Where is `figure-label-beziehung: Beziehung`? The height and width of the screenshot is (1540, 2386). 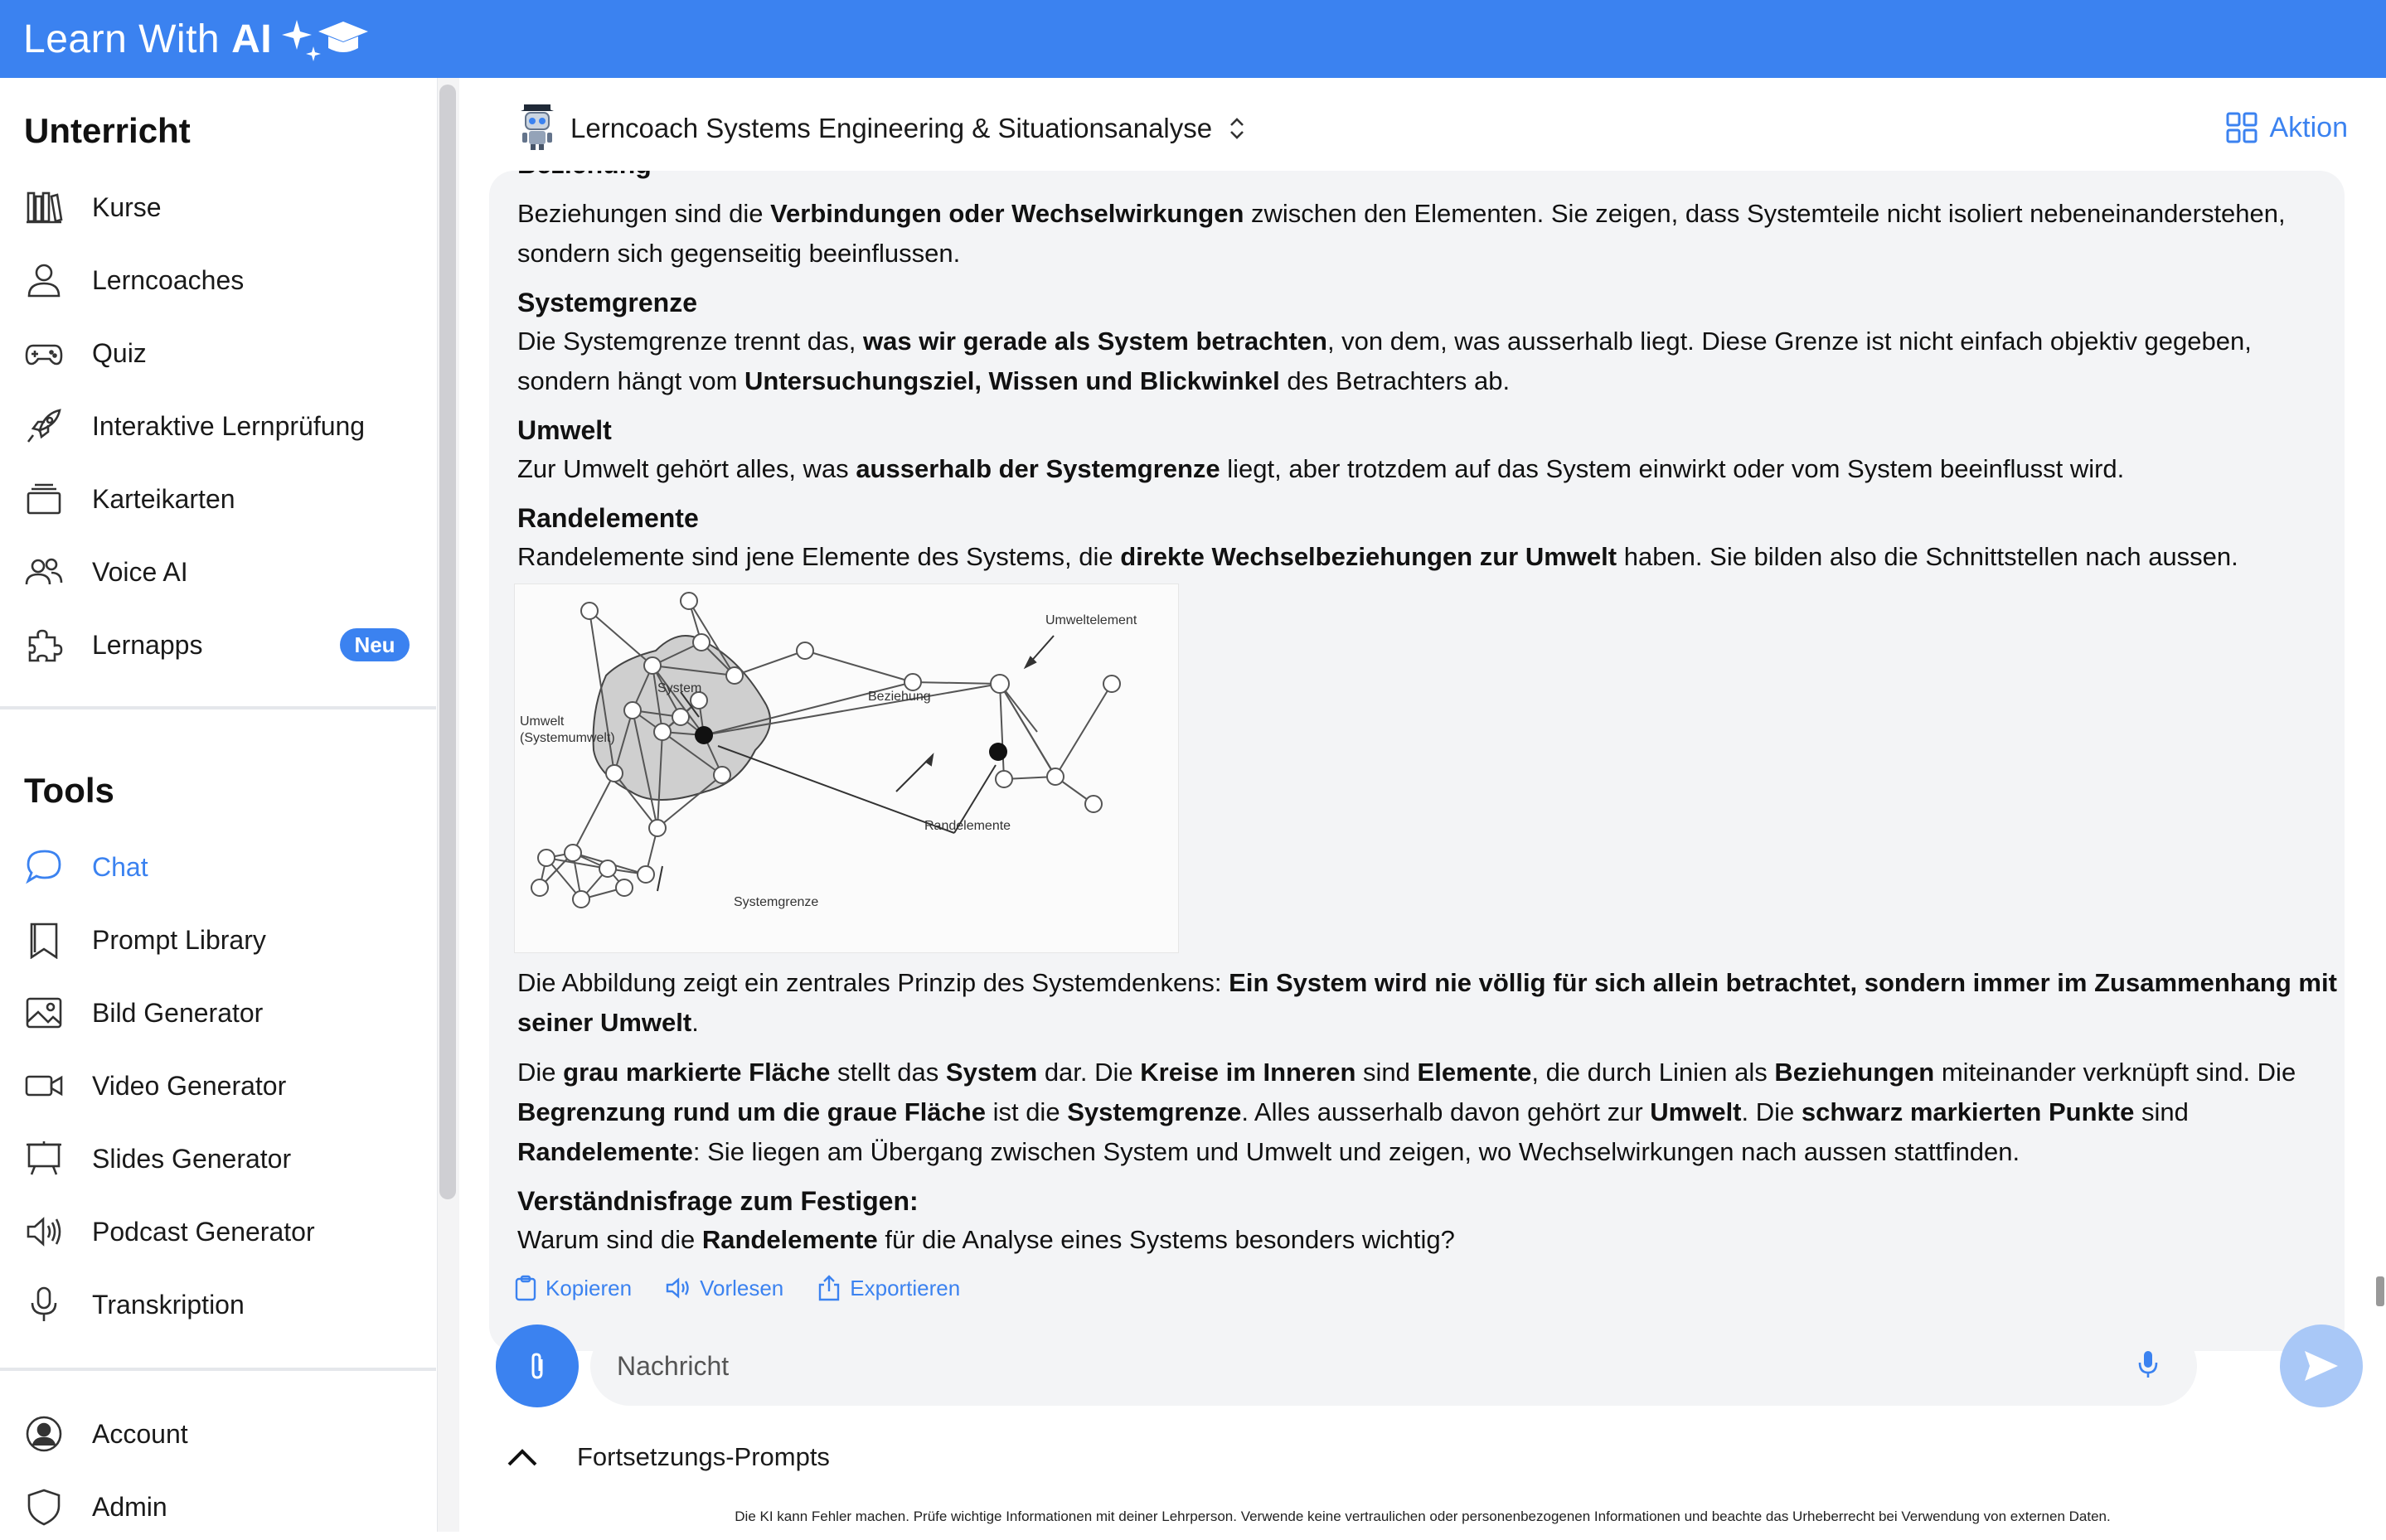 figure-label-beziehung: Beziehung is located at coordinates (899, 697).